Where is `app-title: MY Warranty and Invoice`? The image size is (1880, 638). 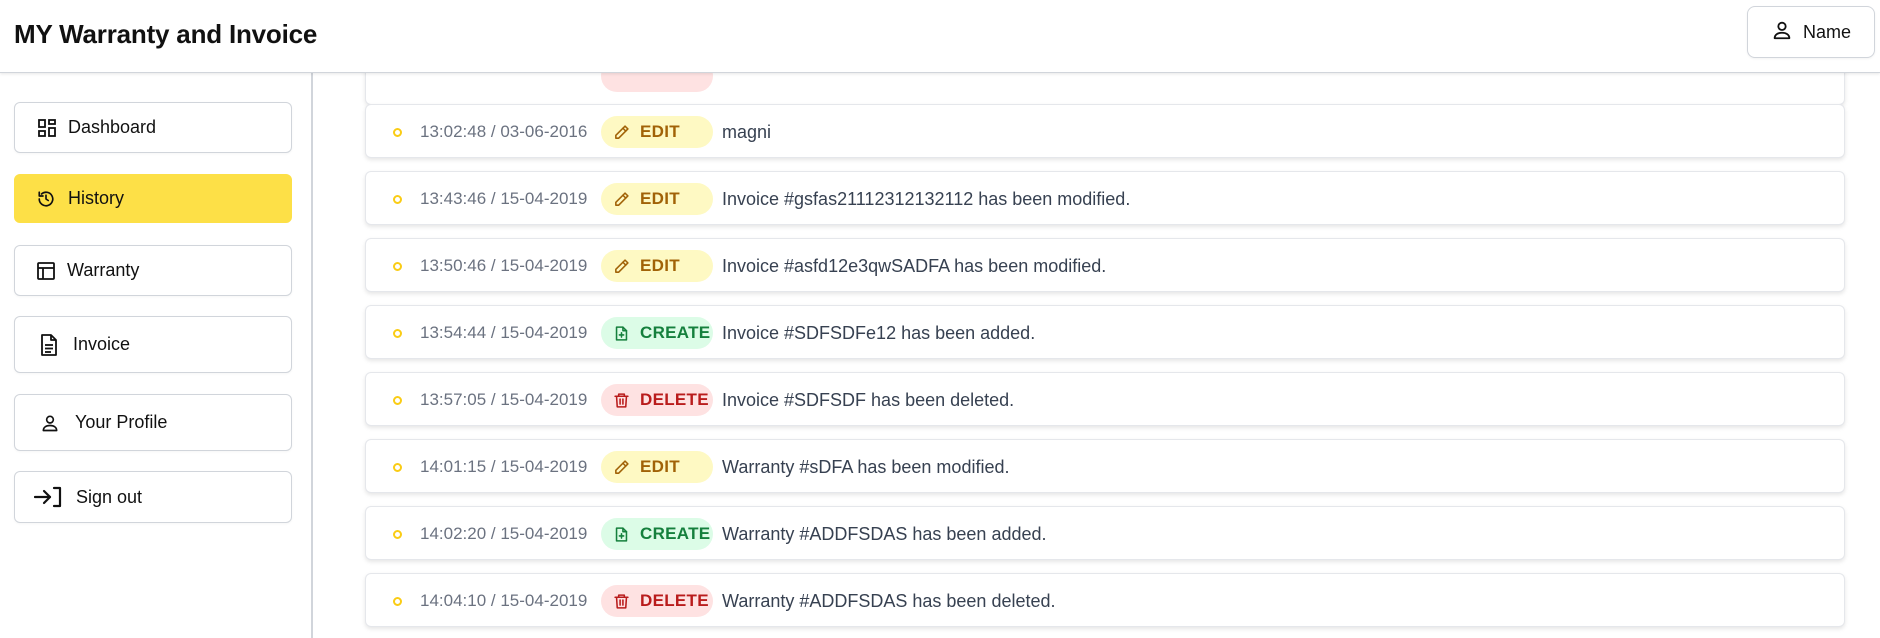
app-title: MY Warranty and Invoice is located at coordinates (166, 34).